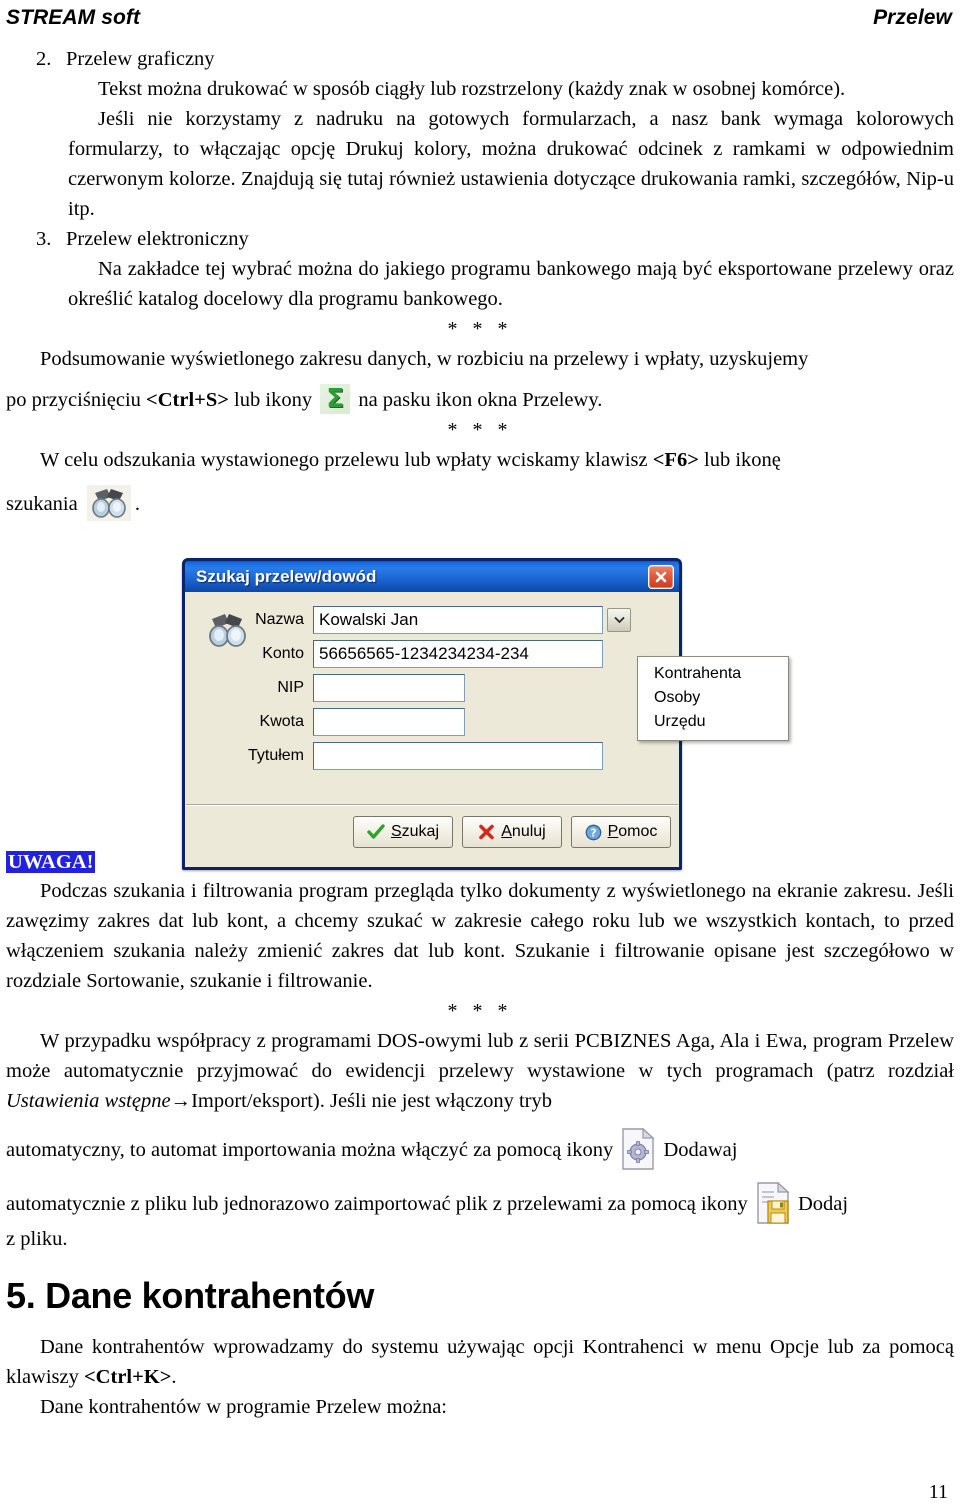  Describe the element at coordinates (76, 400) in the screenshot. I see `summary-text-a: po przyciśnięciu` at that location.